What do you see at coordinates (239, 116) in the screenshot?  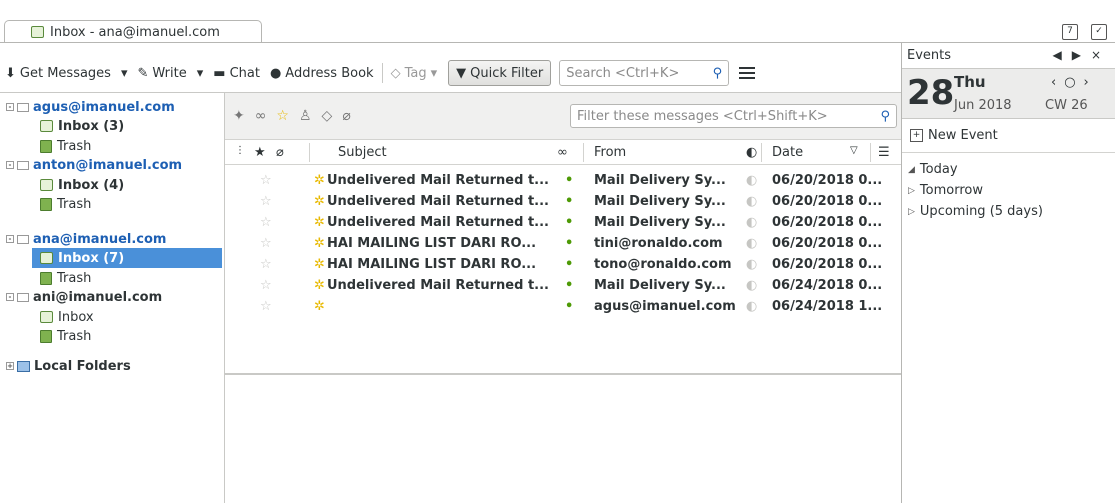 I see `pin-icon: ✦` at bounding box center [239, 116].